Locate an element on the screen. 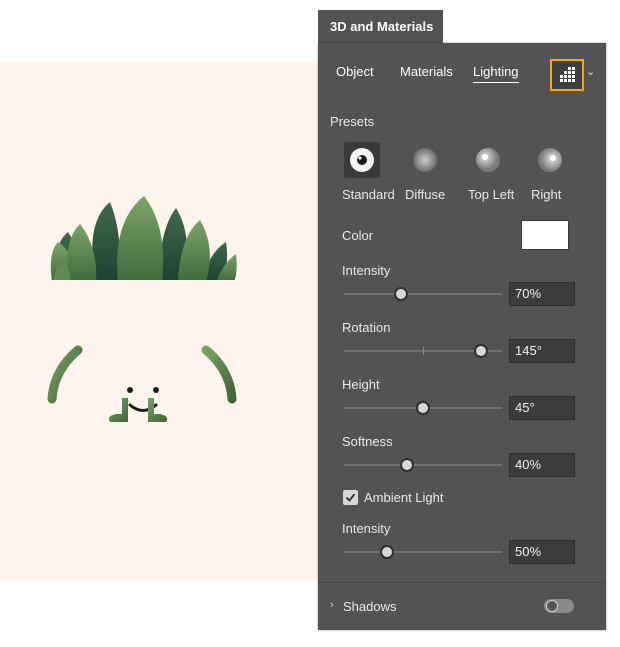  softness-label: Softness is located at coordinates (367, 441).